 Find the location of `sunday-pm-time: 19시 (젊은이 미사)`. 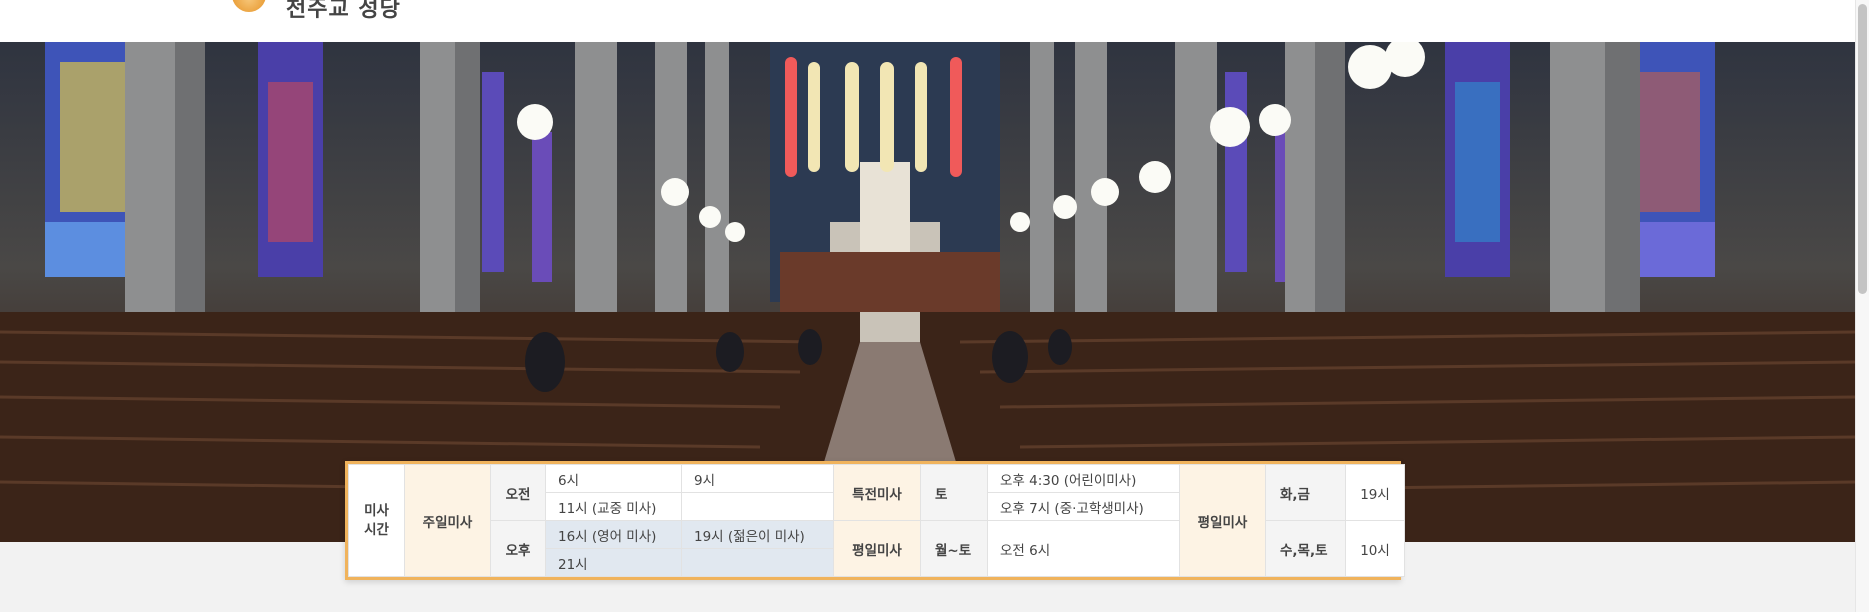

sunday-pm-time: 19시 (젊은이 미사) is located at coordinates (757, 534).